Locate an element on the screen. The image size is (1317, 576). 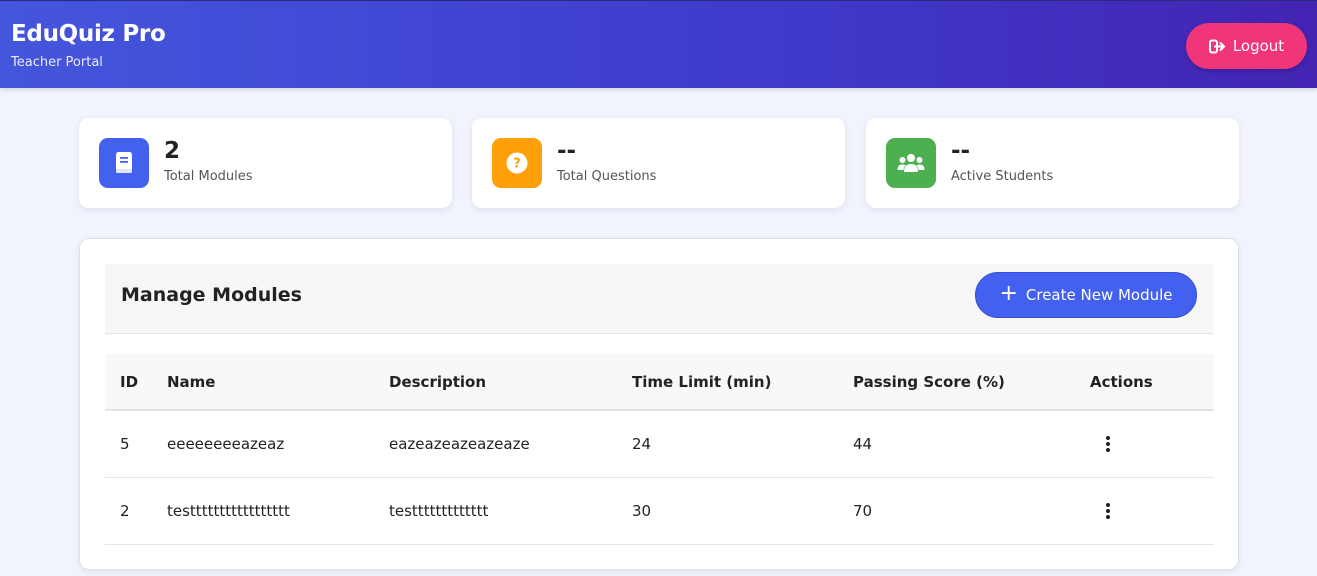
logout-button: Logout is located at coordinates (1246, 46).